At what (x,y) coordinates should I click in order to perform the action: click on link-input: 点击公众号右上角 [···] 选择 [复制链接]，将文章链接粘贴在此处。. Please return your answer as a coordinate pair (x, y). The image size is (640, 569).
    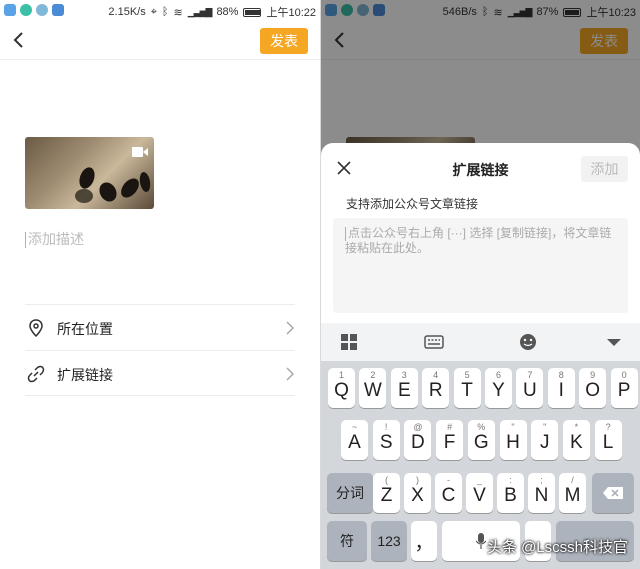
    Looking at the image, I should click on (480, 265).